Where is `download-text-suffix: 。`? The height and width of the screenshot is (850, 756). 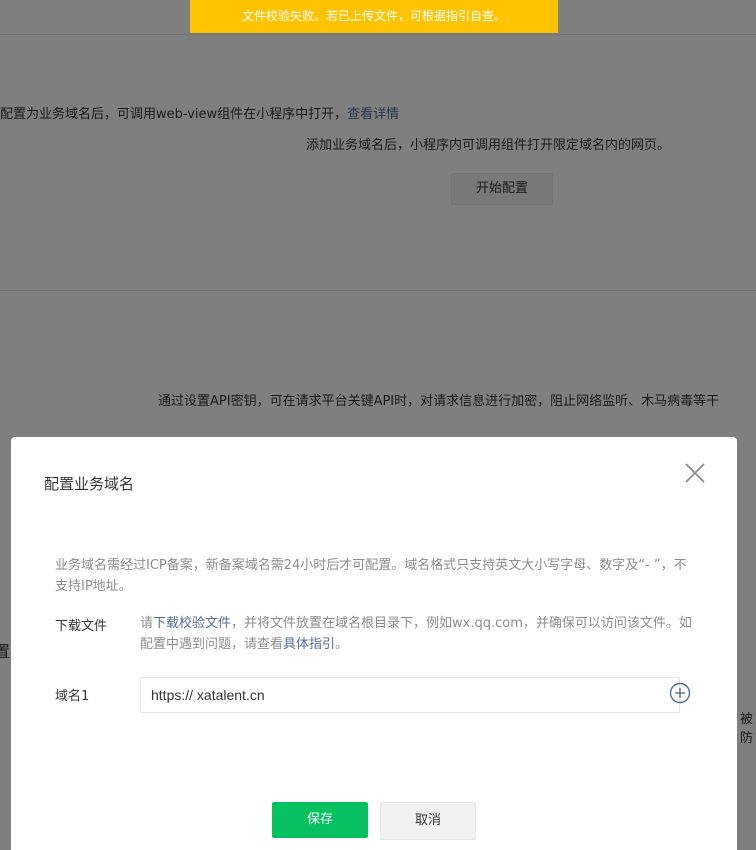 download-text-suffix: 。 is located at coordinates (342, 644).